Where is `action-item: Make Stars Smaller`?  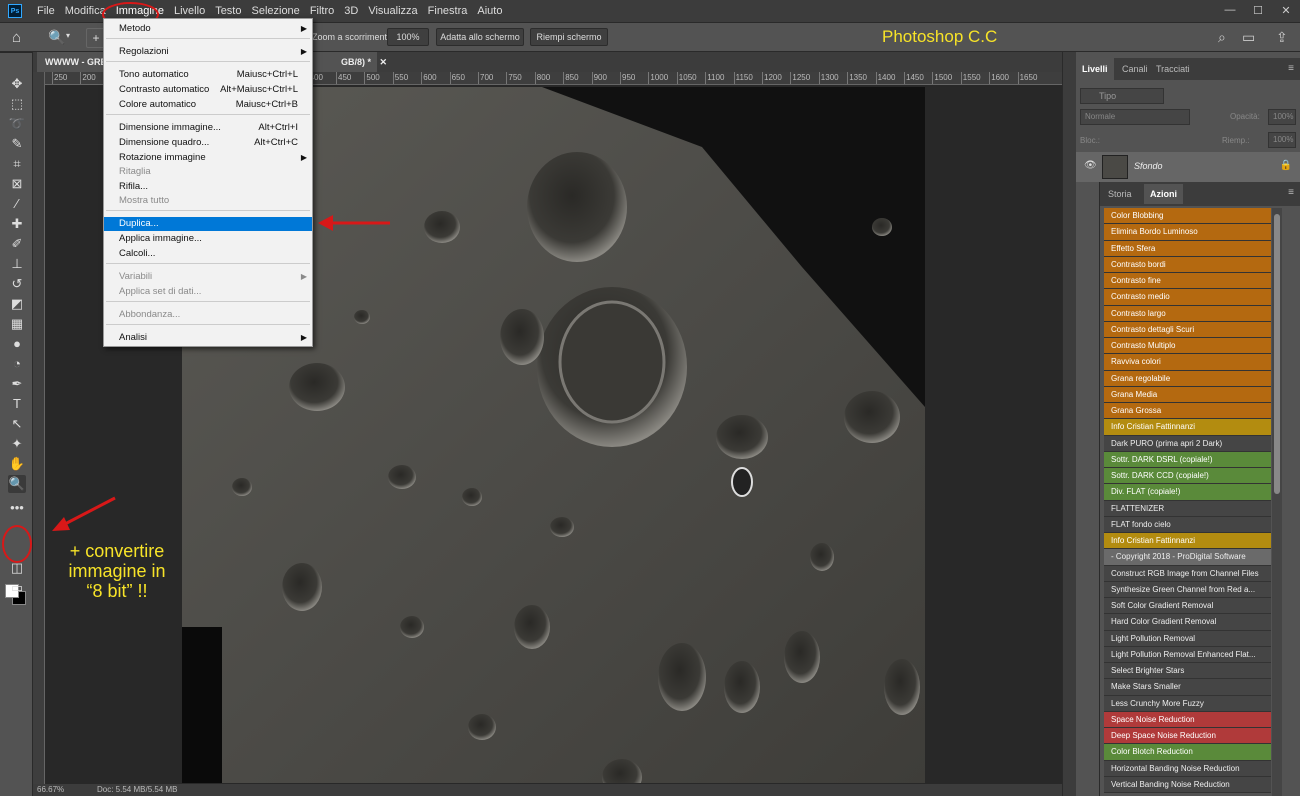 action-item: Make Stars Smaller is located at coordinates (1187, 687).